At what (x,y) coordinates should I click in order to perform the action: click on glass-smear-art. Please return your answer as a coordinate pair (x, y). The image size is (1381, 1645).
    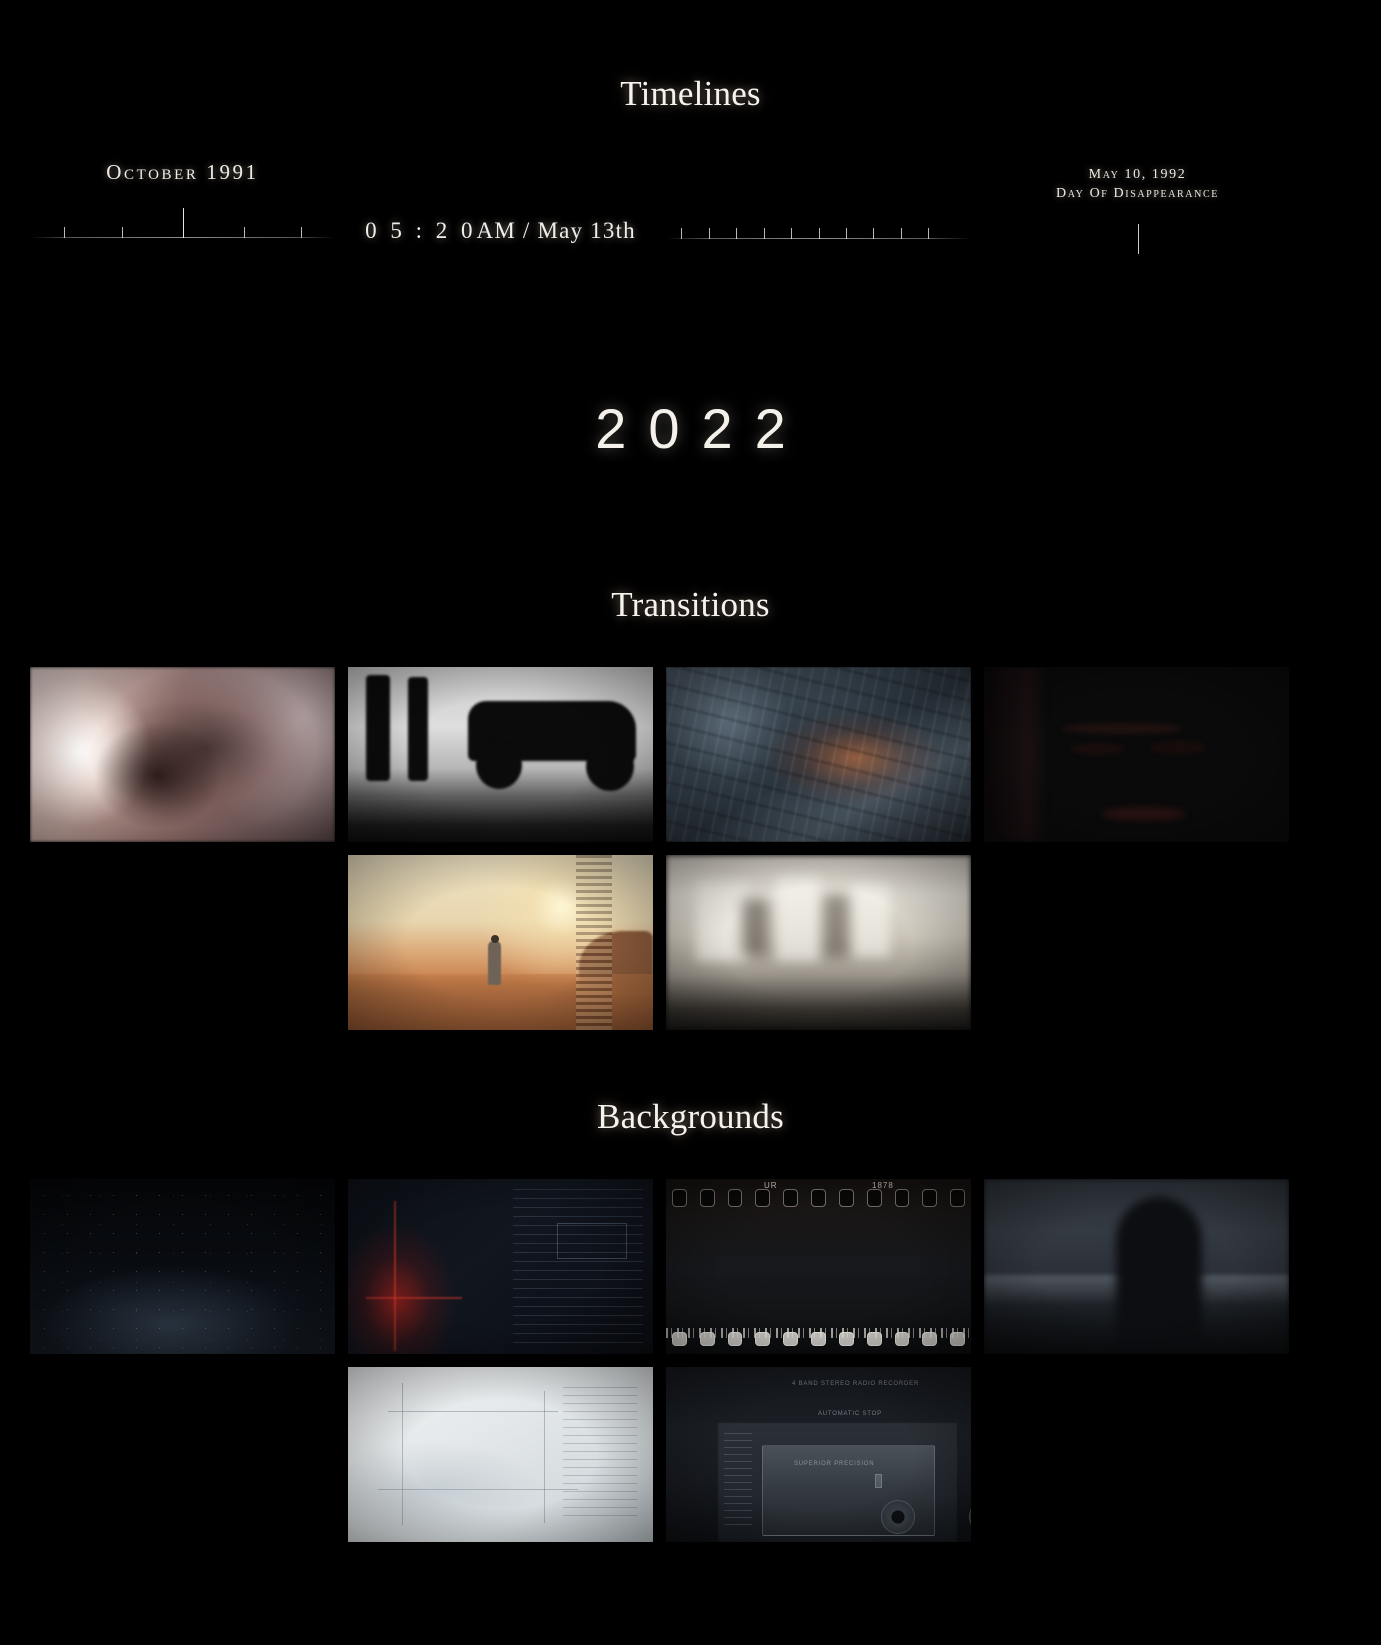
    Looking at the image, I should click on (818, 754).